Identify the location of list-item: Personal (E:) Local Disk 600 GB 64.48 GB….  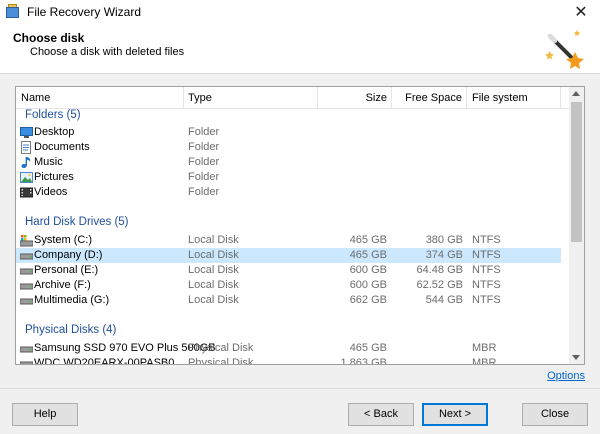
(288, 270).